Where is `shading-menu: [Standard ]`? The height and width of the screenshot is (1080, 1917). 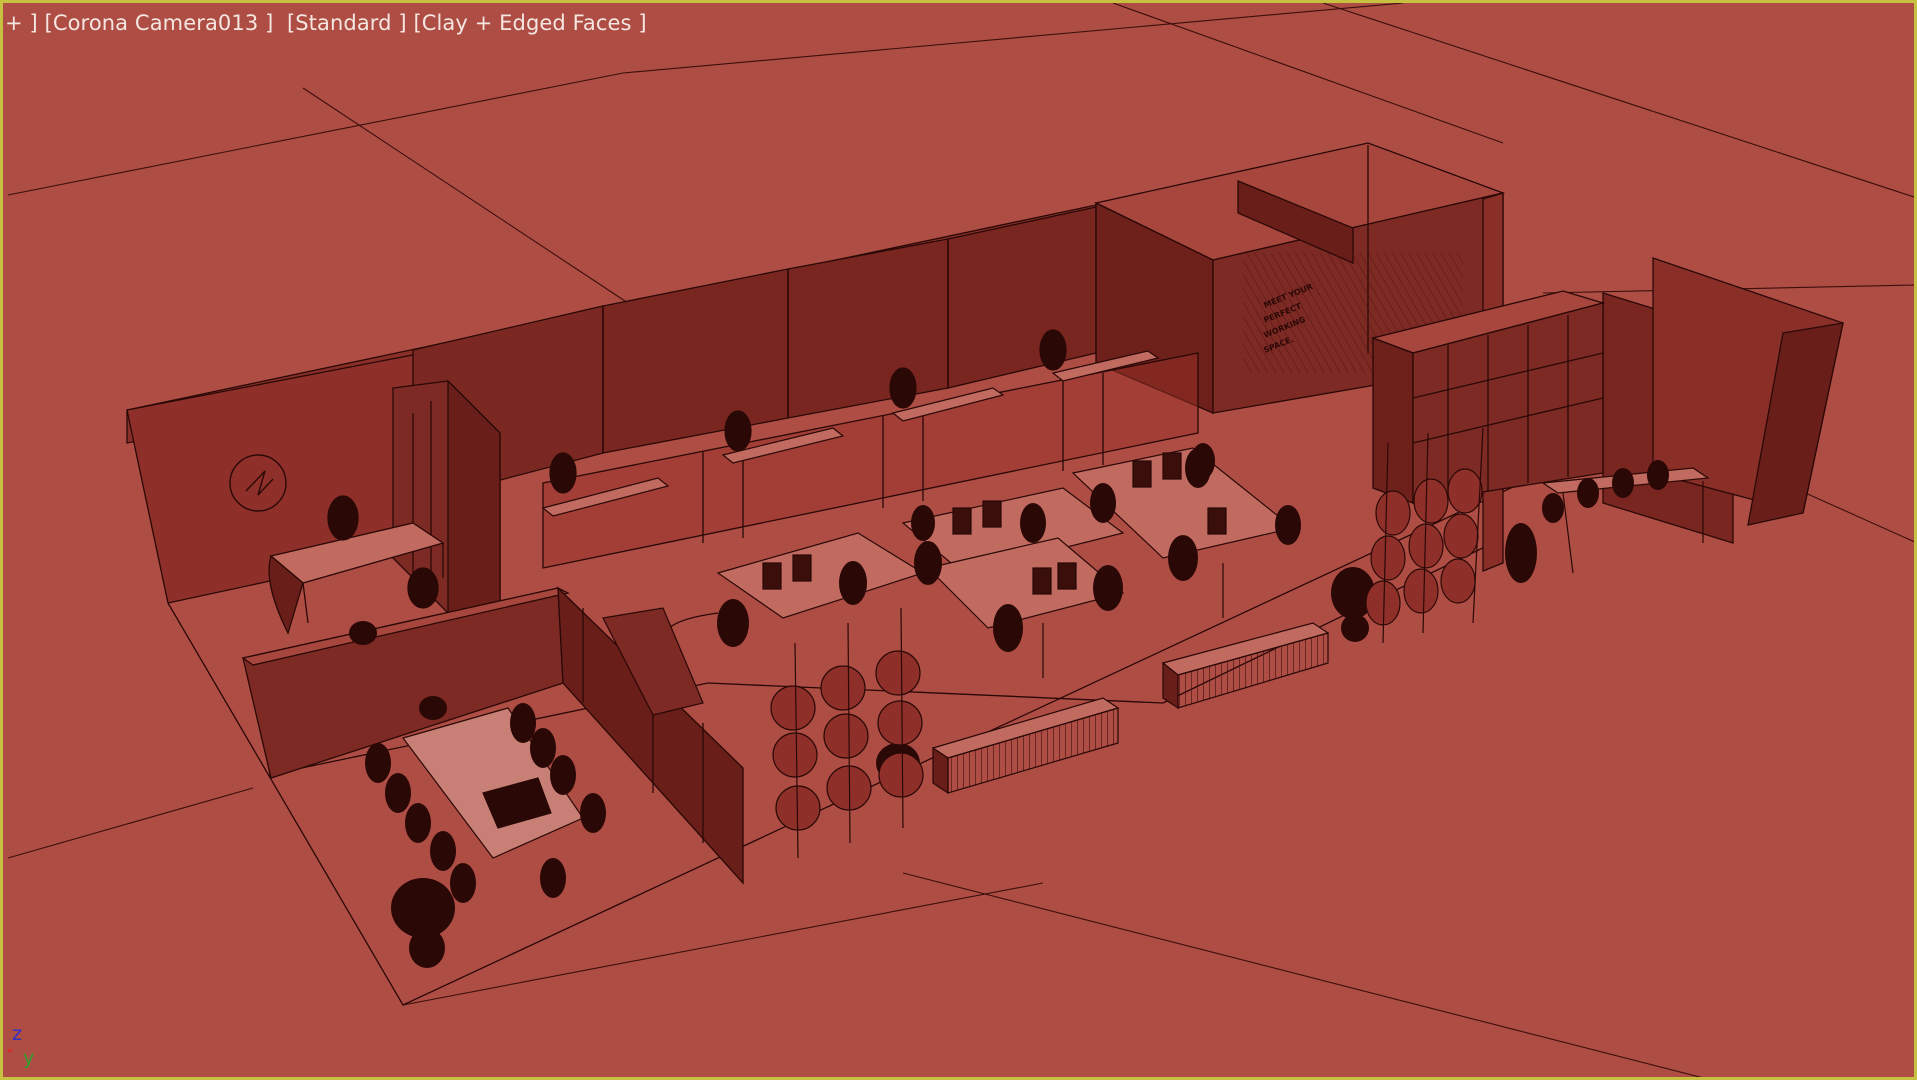 shading-menu: [Standard ] is located at coordinates (347, 23).